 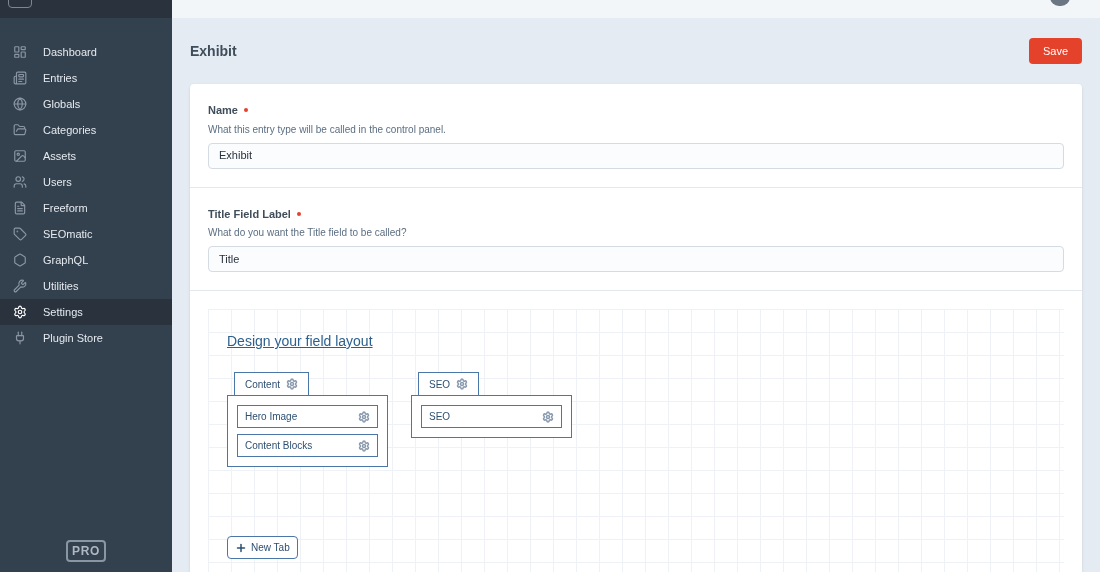 I want to click on image-icon, so click(x=20, y=156).